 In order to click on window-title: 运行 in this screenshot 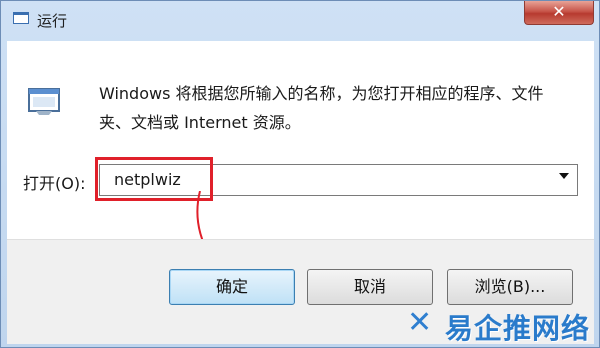, I will do `click(52, 21)`.